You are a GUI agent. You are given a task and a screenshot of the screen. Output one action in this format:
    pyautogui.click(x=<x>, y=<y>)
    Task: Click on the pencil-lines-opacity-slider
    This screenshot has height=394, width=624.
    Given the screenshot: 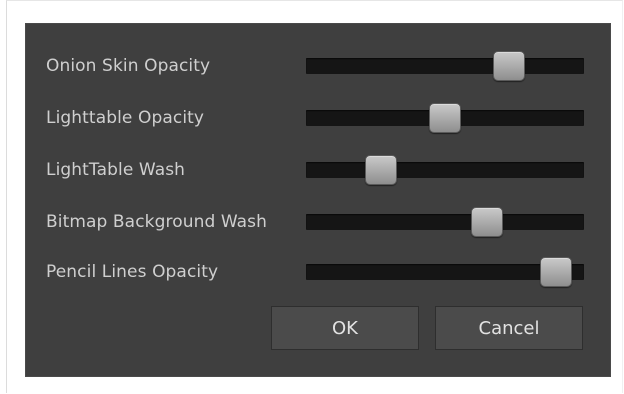 What is the action you would take?
    pyautogui.click(x=445, y=272)
    